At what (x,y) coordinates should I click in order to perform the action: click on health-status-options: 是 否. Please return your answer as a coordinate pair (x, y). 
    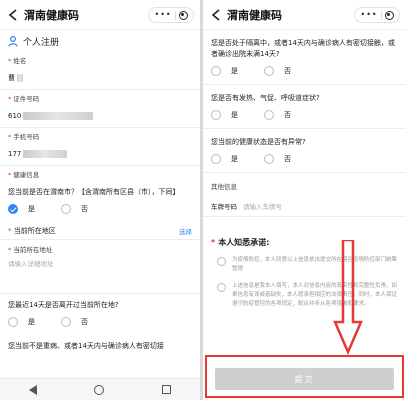
    Looking at the image, I should click on (304, 160).